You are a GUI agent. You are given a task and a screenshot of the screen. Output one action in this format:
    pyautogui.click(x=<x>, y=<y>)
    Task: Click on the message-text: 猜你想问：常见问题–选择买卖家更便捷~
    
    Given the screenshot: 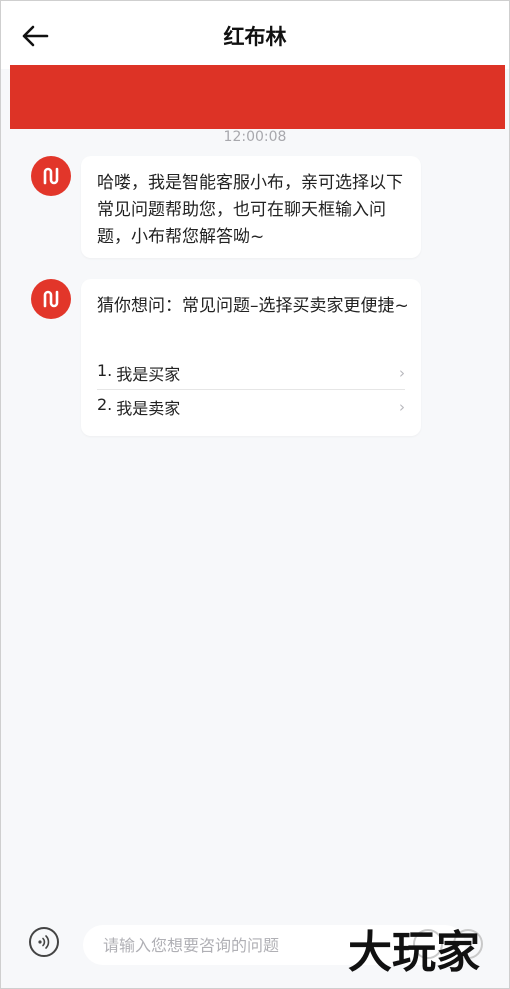 What is the action you would take?
    pyautogui.click(x=253, y=306)
    